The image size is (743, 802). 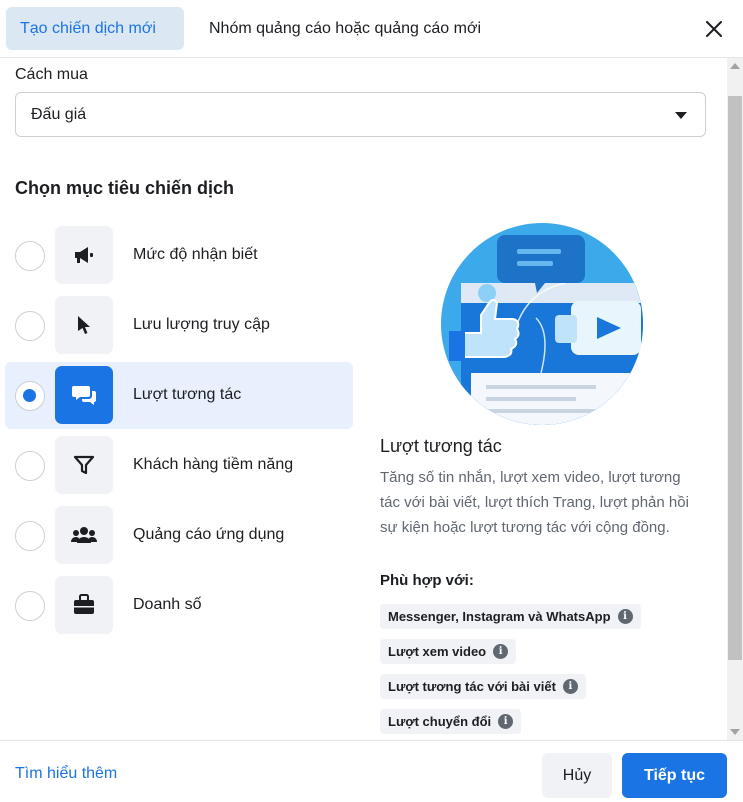 What do you see at coordinates (681, 115) in the screenshot?
I see `caret-down-icon` at bounding box center [681, 115].